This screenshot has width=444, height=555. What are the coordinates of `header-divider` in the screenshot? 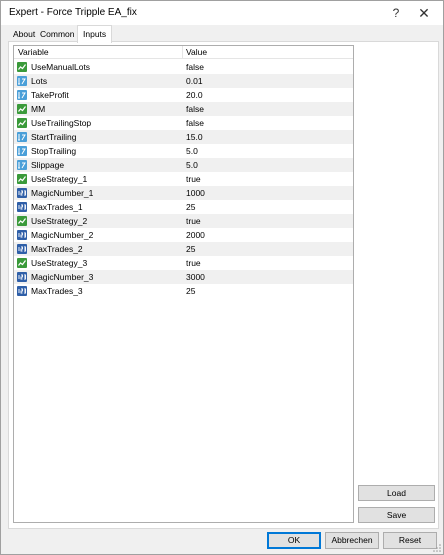 It's located at (182, 52).